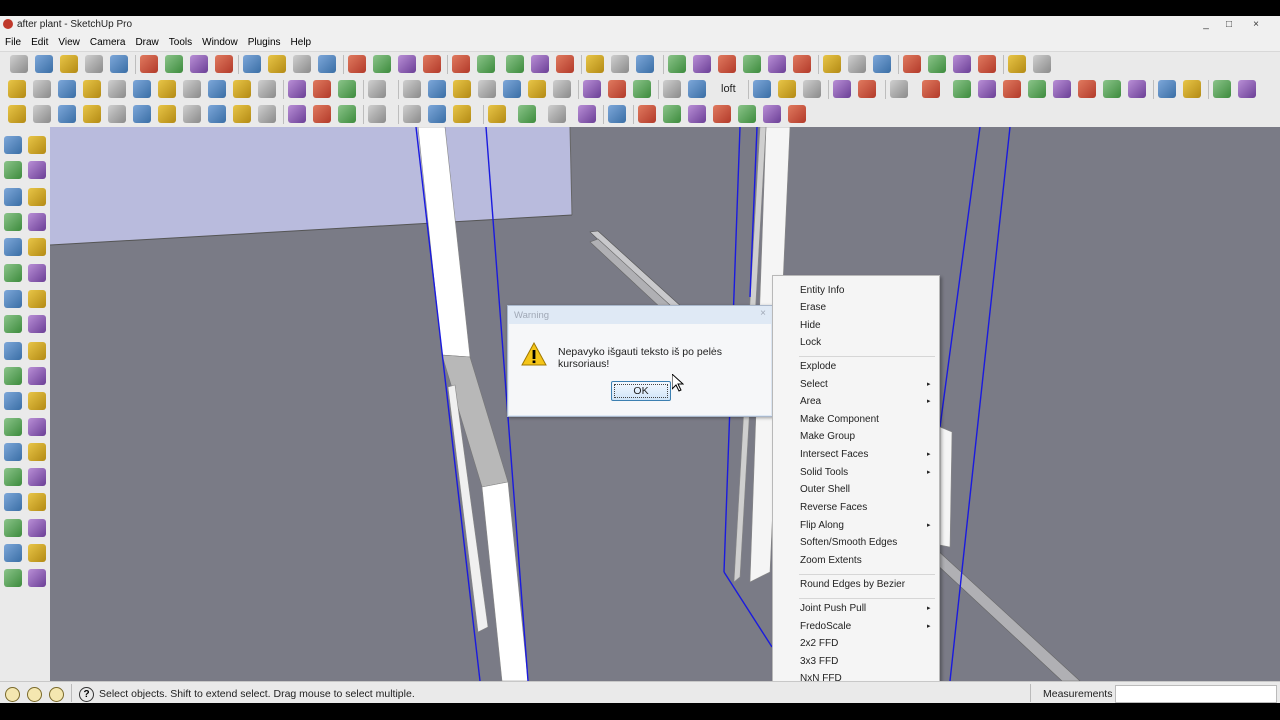  I want to click on context-menu-item: Joint Push Pull, so click(833, 608).